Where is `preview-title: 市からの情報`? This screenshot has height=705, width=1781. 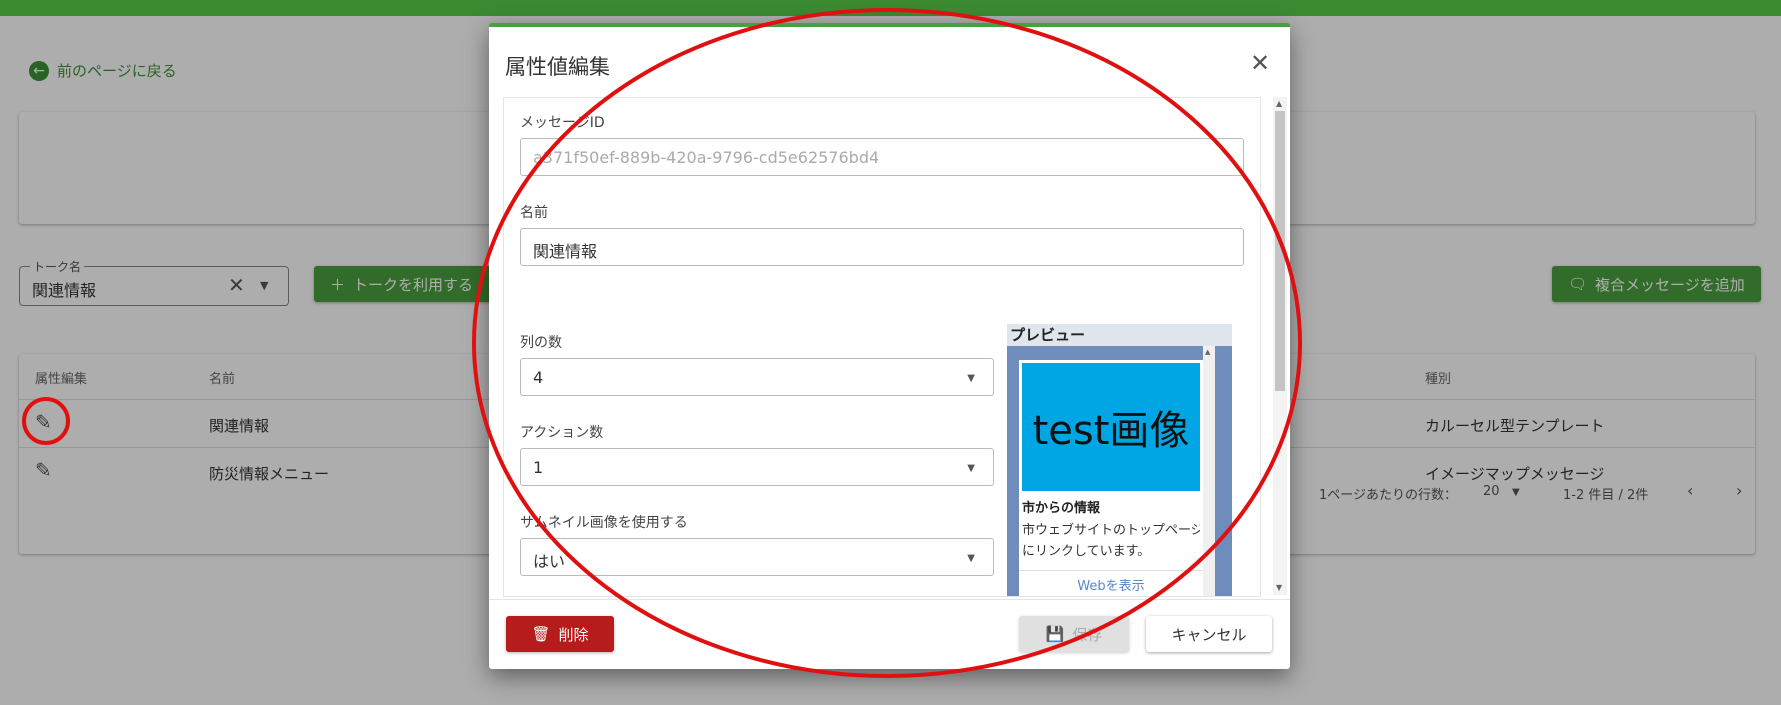 preview-title: 市からの情報 is located at coordinates (1061, 508).